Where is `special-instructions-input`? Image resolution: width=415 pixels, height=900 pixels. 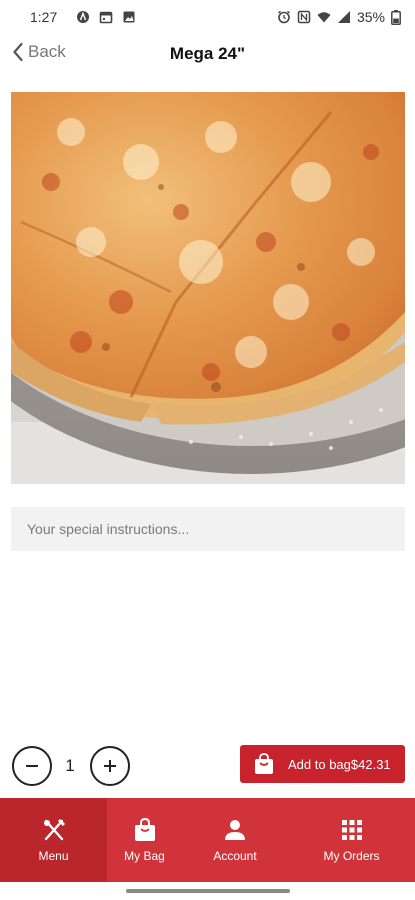 special-instructions-input is located at coordinates (208, 529).